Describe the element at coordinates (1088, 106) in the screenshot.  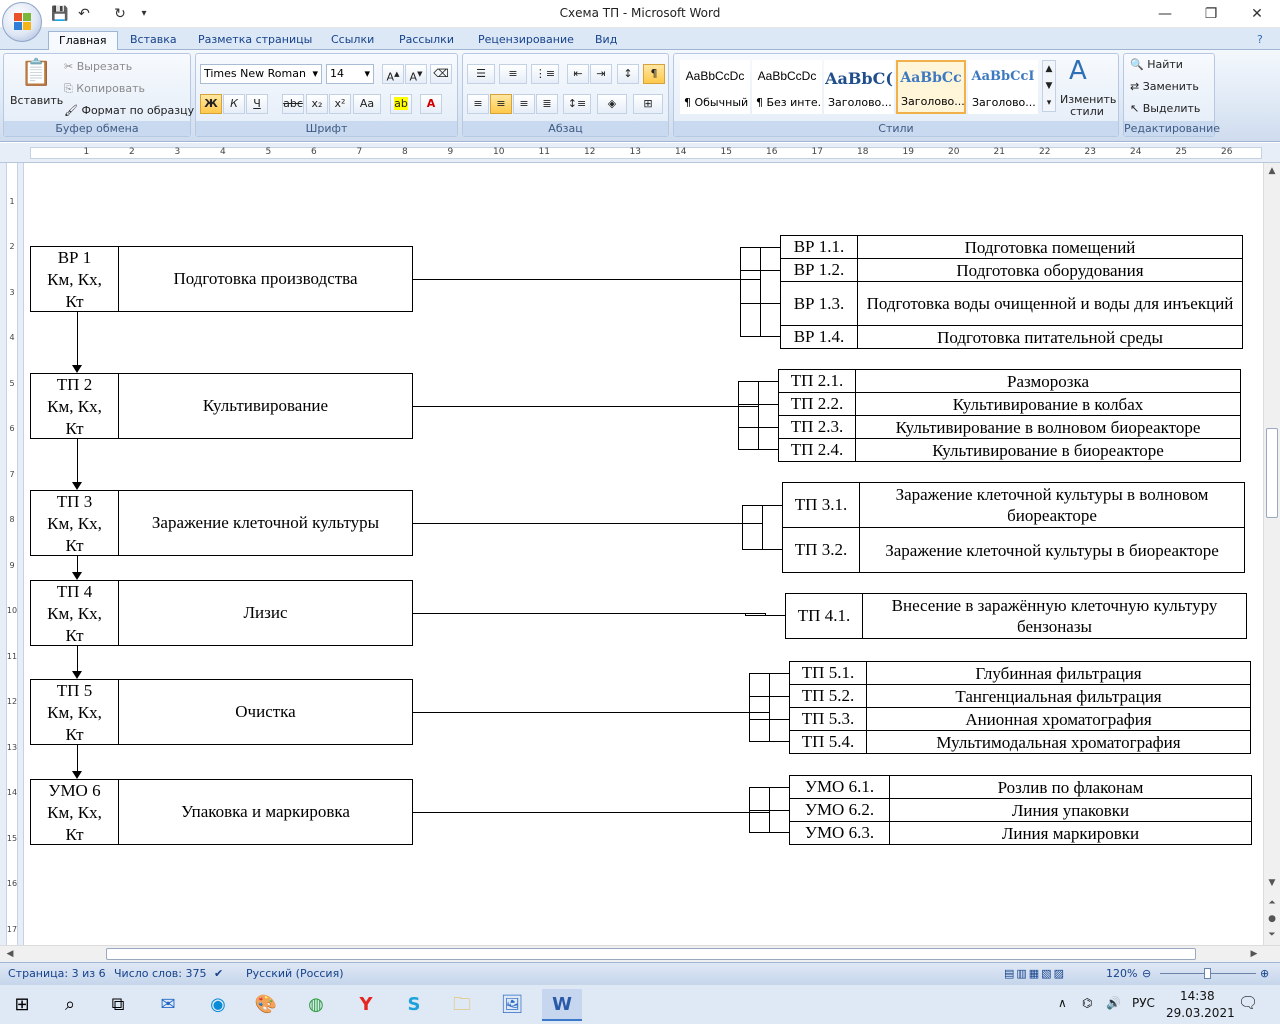
I see `change-styles-button: Изменить стили` at that location.